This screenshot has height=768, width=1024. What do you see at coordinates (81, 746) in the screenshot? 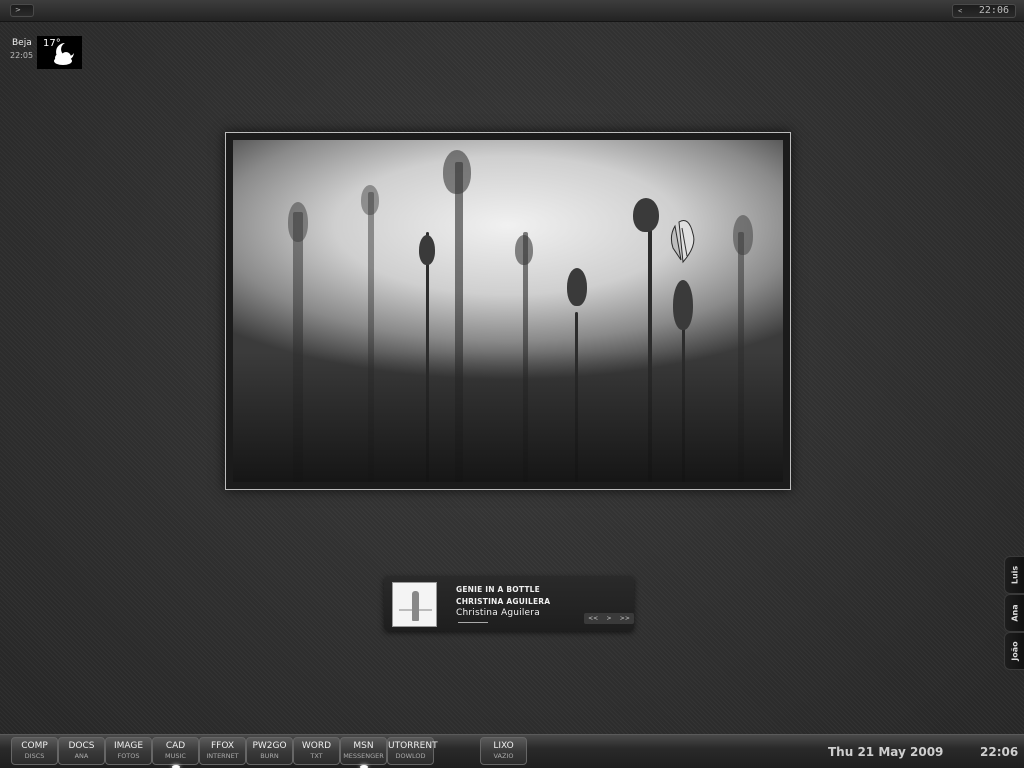
I see `dock-item-label: DOCS` at bounding box center [81, 746].